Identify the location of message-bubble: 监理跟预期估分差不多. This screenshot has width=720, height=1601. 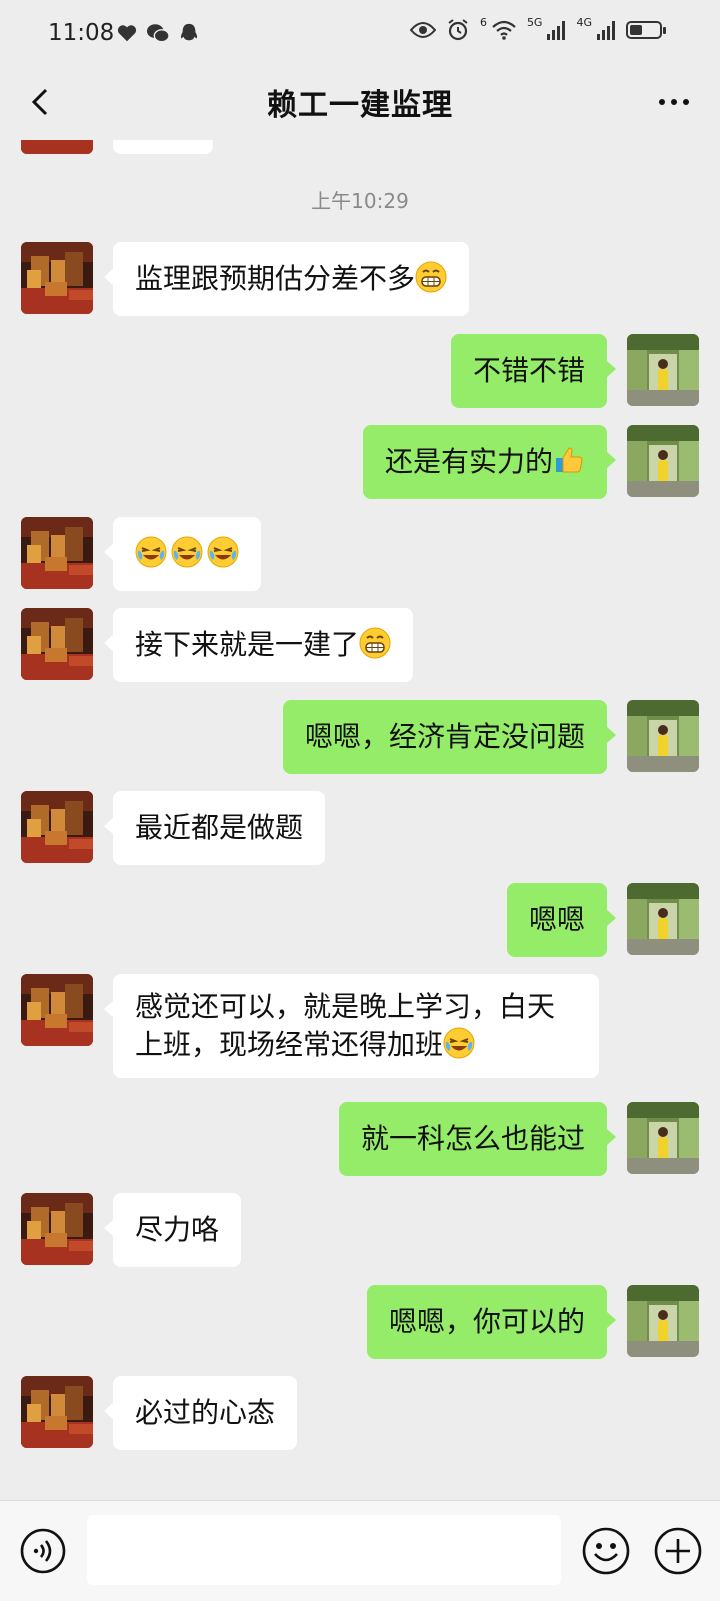
(286, 279).